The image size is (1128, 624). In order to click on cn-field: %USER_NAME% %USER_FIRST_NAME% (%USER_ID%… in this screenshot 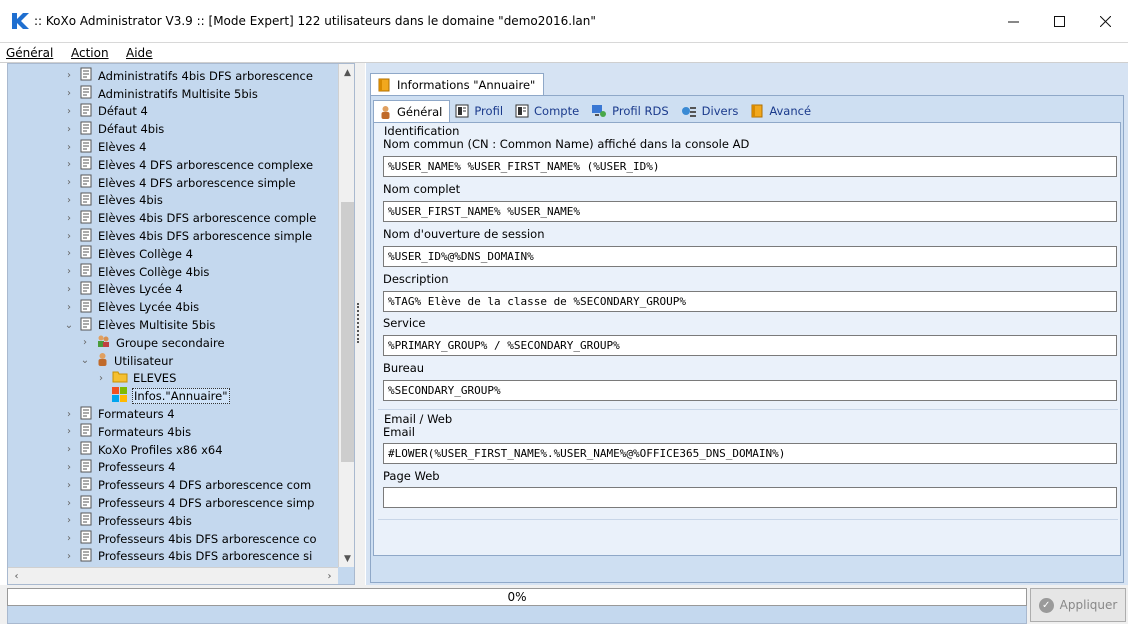, I will do `click(750, 166)`.